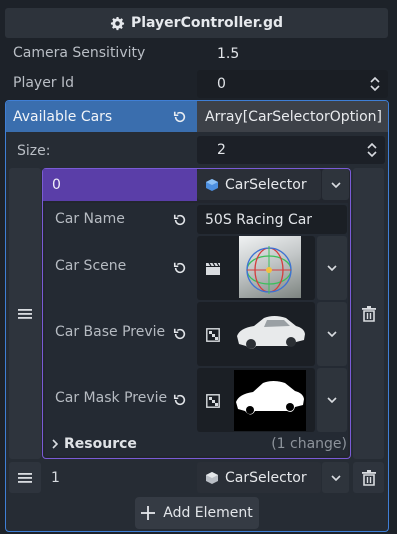  I want to click on script-title: PlayerController.gd, so click(207, 23).